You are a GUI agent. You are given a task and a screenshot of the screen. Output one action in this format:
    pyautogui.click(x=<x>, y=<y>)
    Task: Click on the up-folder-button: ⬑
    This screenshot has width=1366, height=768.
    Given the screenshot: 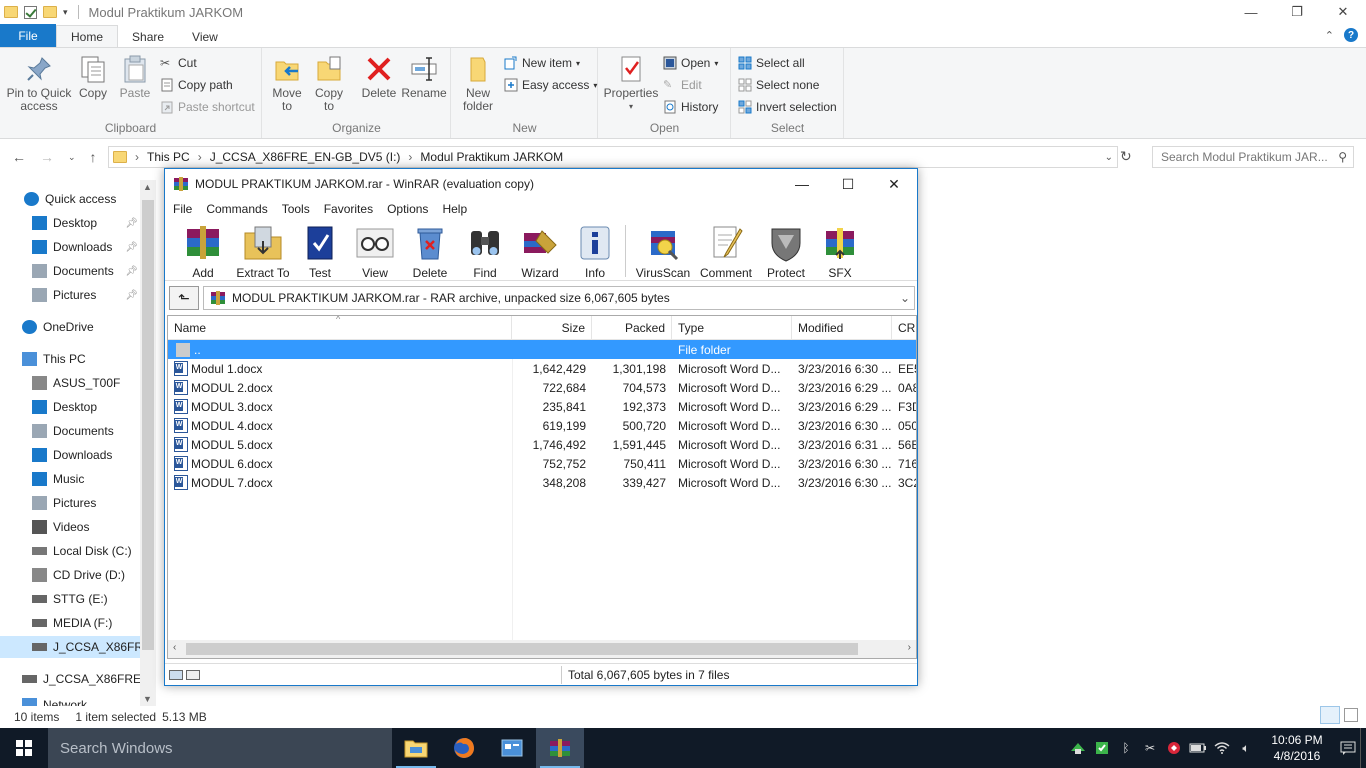 What is the action you would take?
    pyautogui.click(x=184, y=298)
    